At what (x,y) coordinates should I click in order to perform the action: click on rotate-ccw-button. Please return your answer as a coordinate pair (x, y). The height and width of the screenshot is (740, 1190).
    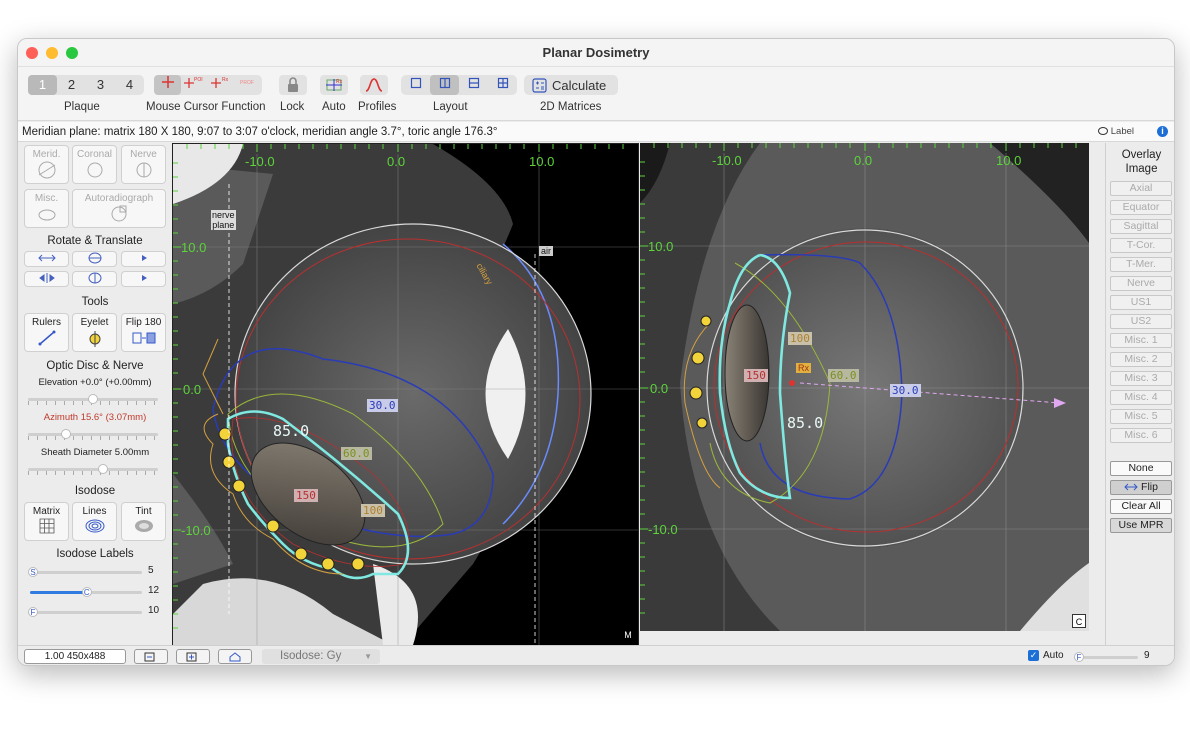
    Looking at the image, I should click on (46, 259).